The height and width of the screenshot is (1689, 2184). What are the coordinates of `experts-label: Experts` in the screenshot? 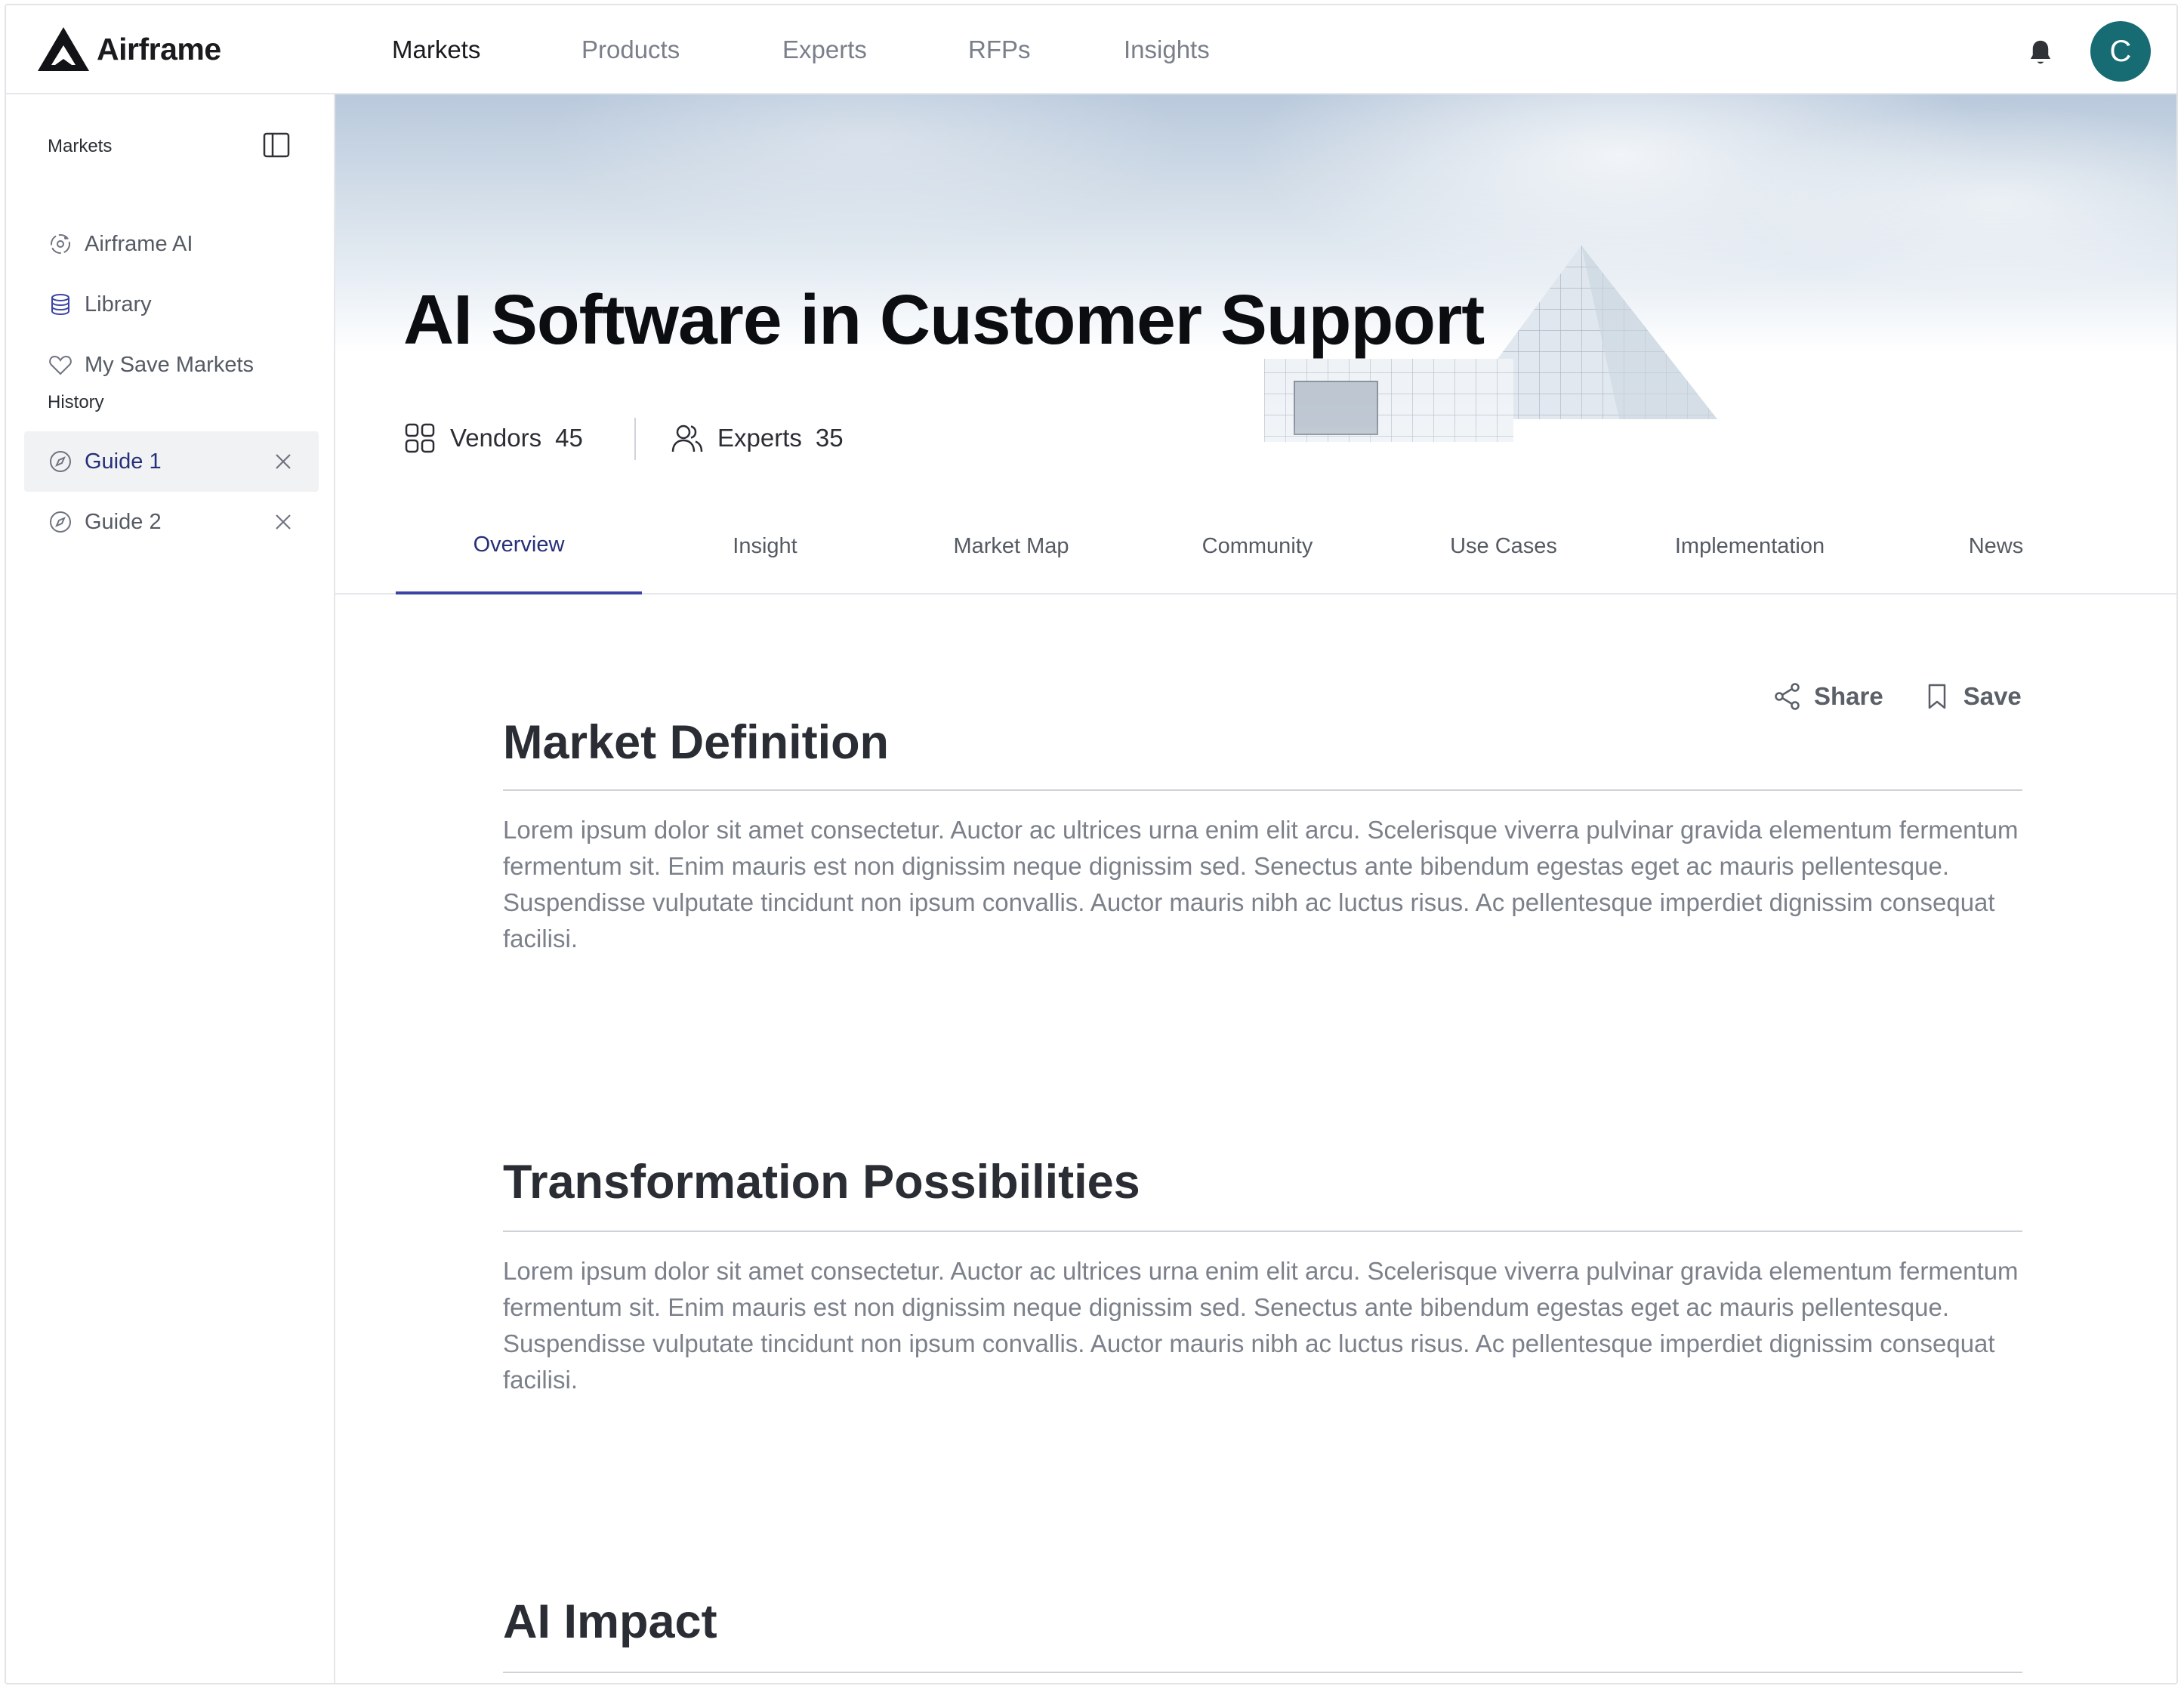 It's located at (759, 438).